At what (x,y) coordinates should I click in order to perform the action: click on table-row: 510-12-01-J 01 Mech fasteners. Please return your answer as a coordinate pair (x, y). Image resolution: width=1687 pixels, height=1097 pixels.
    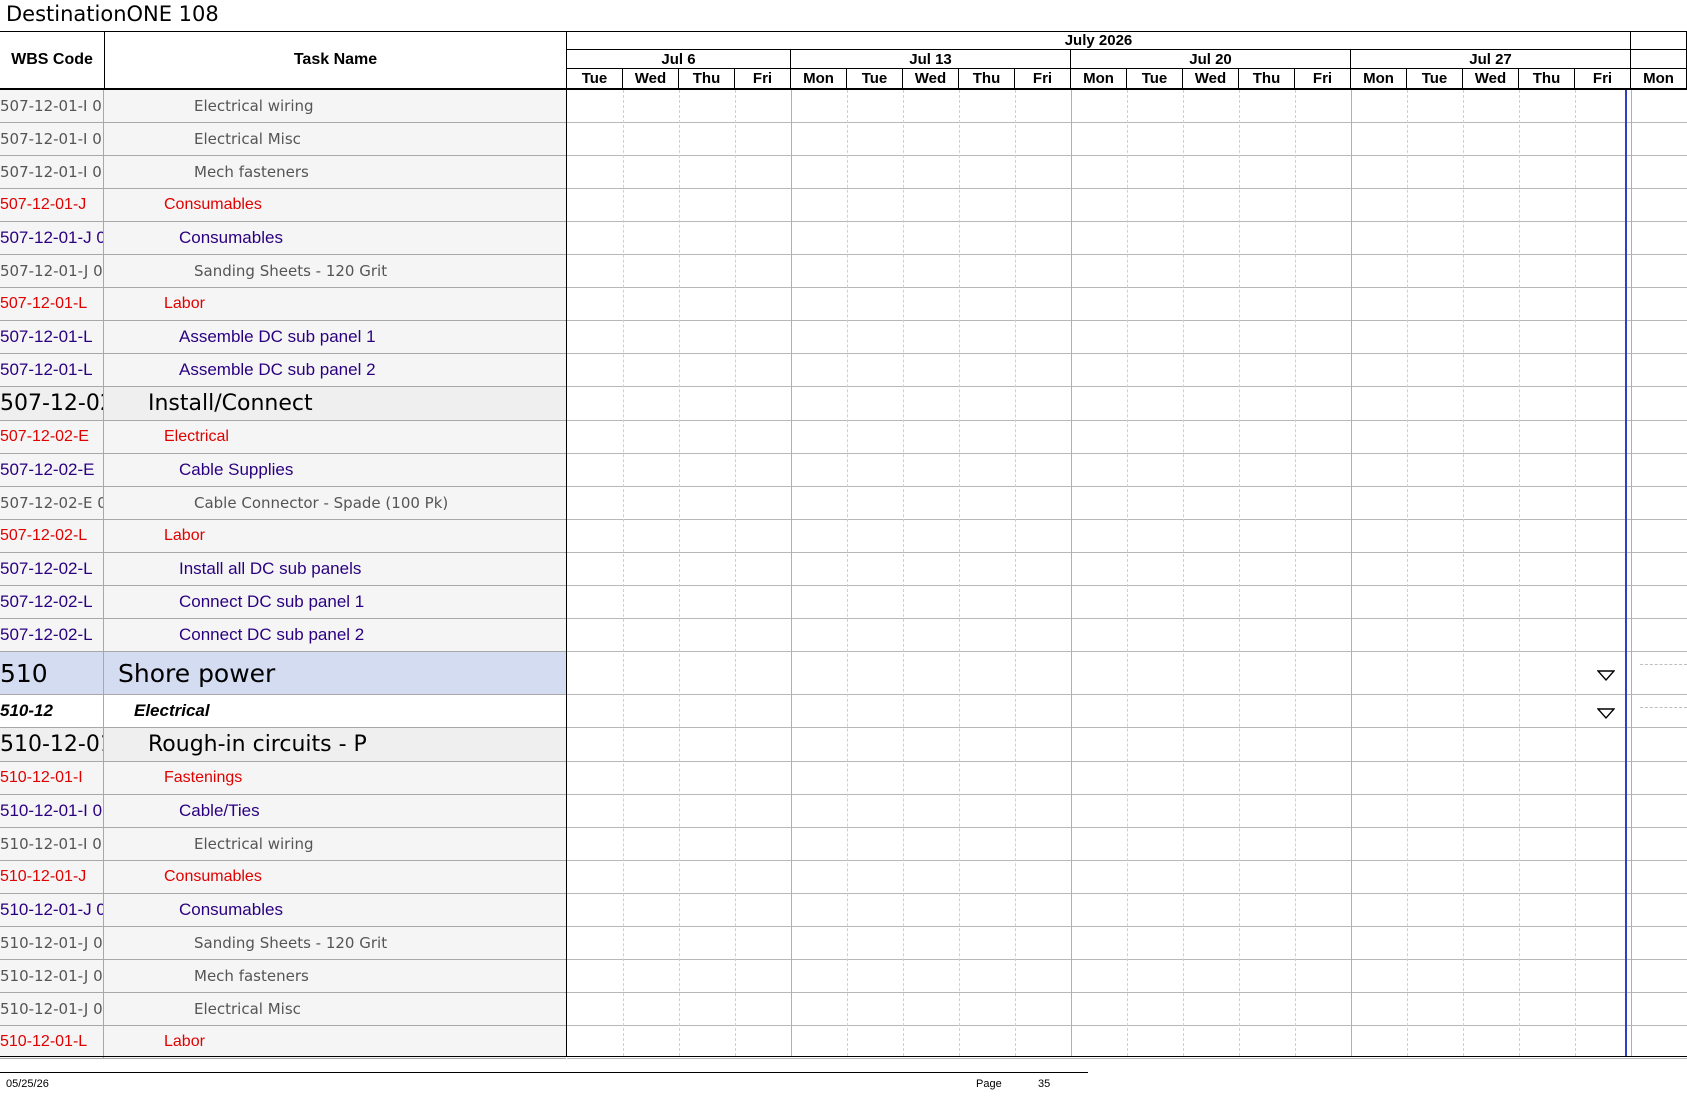
    Looking at the image, I should click on (283, 976).